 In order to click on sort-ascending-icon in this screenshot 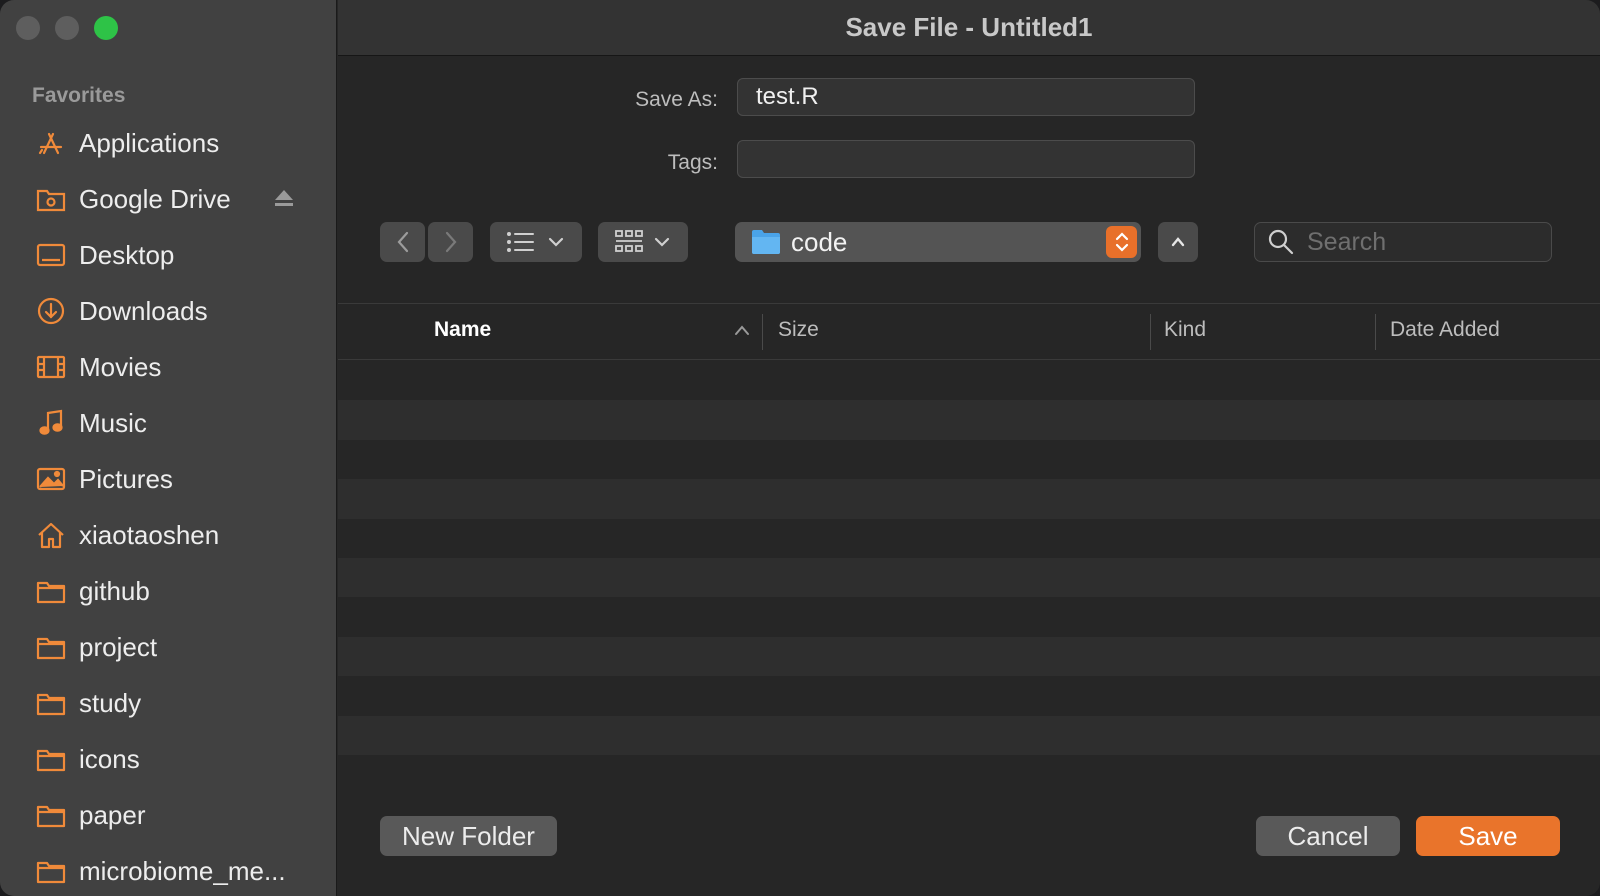, I will do `click(742, 330)`.